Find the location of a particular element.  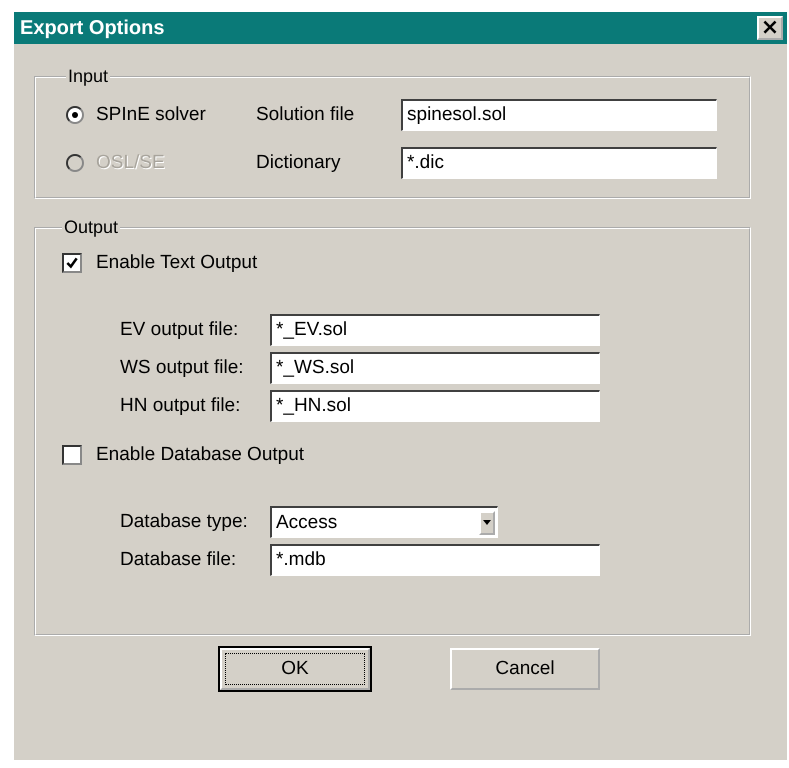

checkbox-label: Enable Text Output is located at coordinates (177, 263).